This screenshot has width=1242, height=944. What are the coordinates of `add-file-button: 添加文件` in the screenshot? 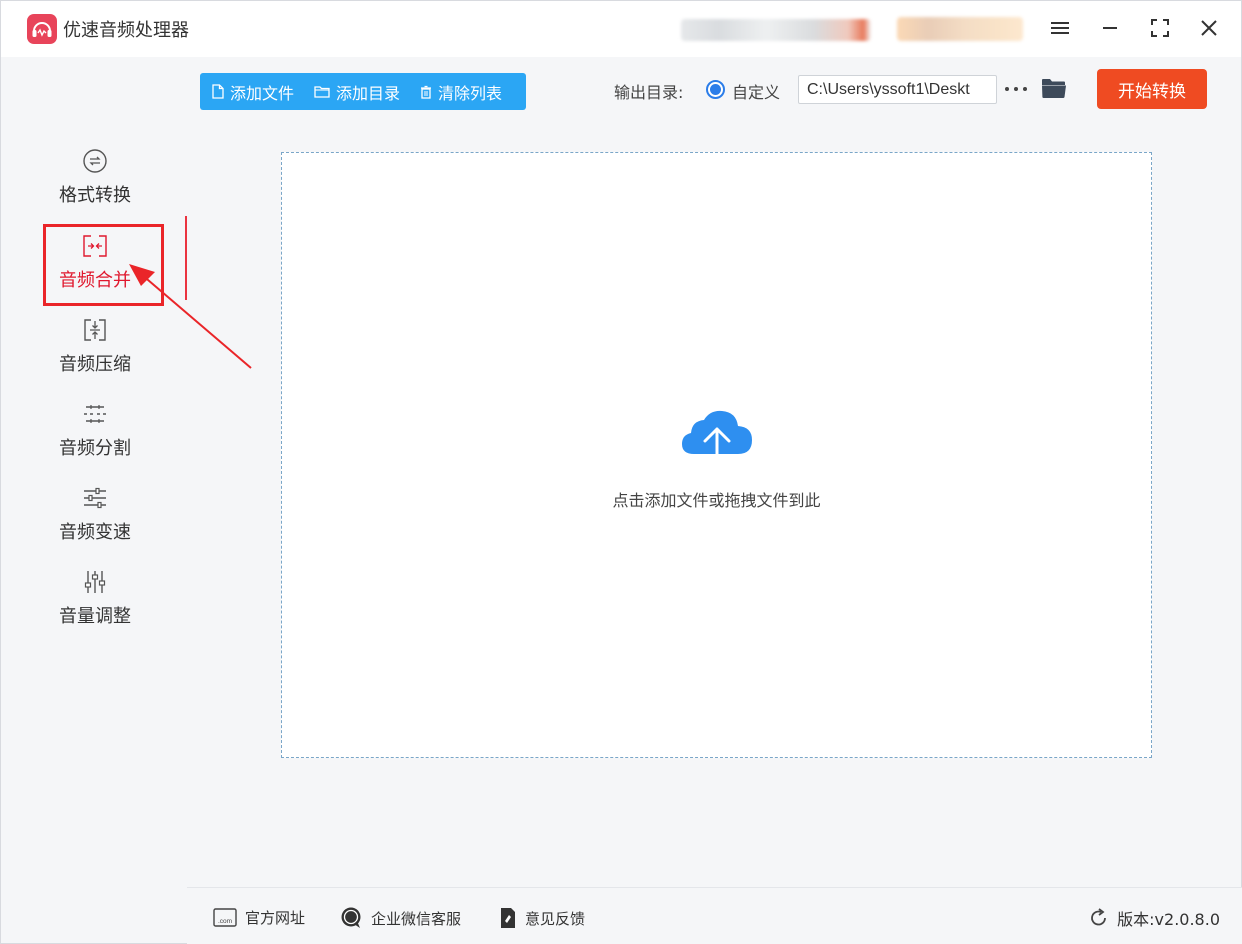 It's located at (253, 92).